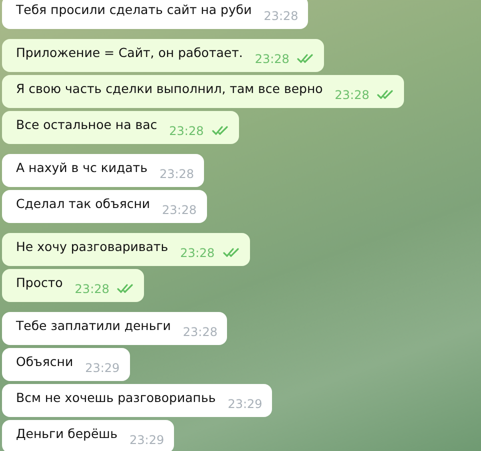 This screenshot has height=451, width=481. What do you see at coordinates (83, 204) in the screenshot?
I see `message-text: Сделал так объясни` at bounding box center [83, 204].